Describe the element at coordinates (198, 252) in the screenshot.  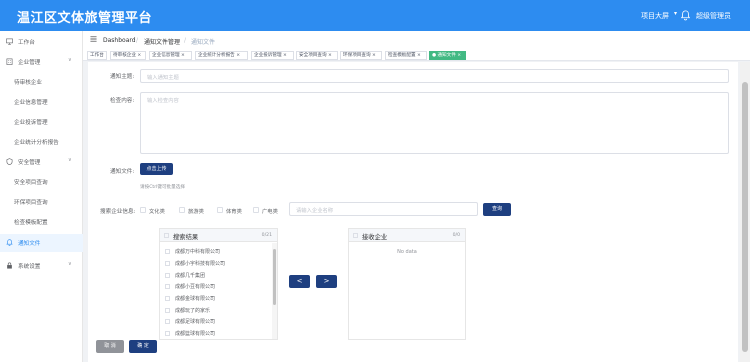
I see `item-label: 成都万中科有限公司` at that location.